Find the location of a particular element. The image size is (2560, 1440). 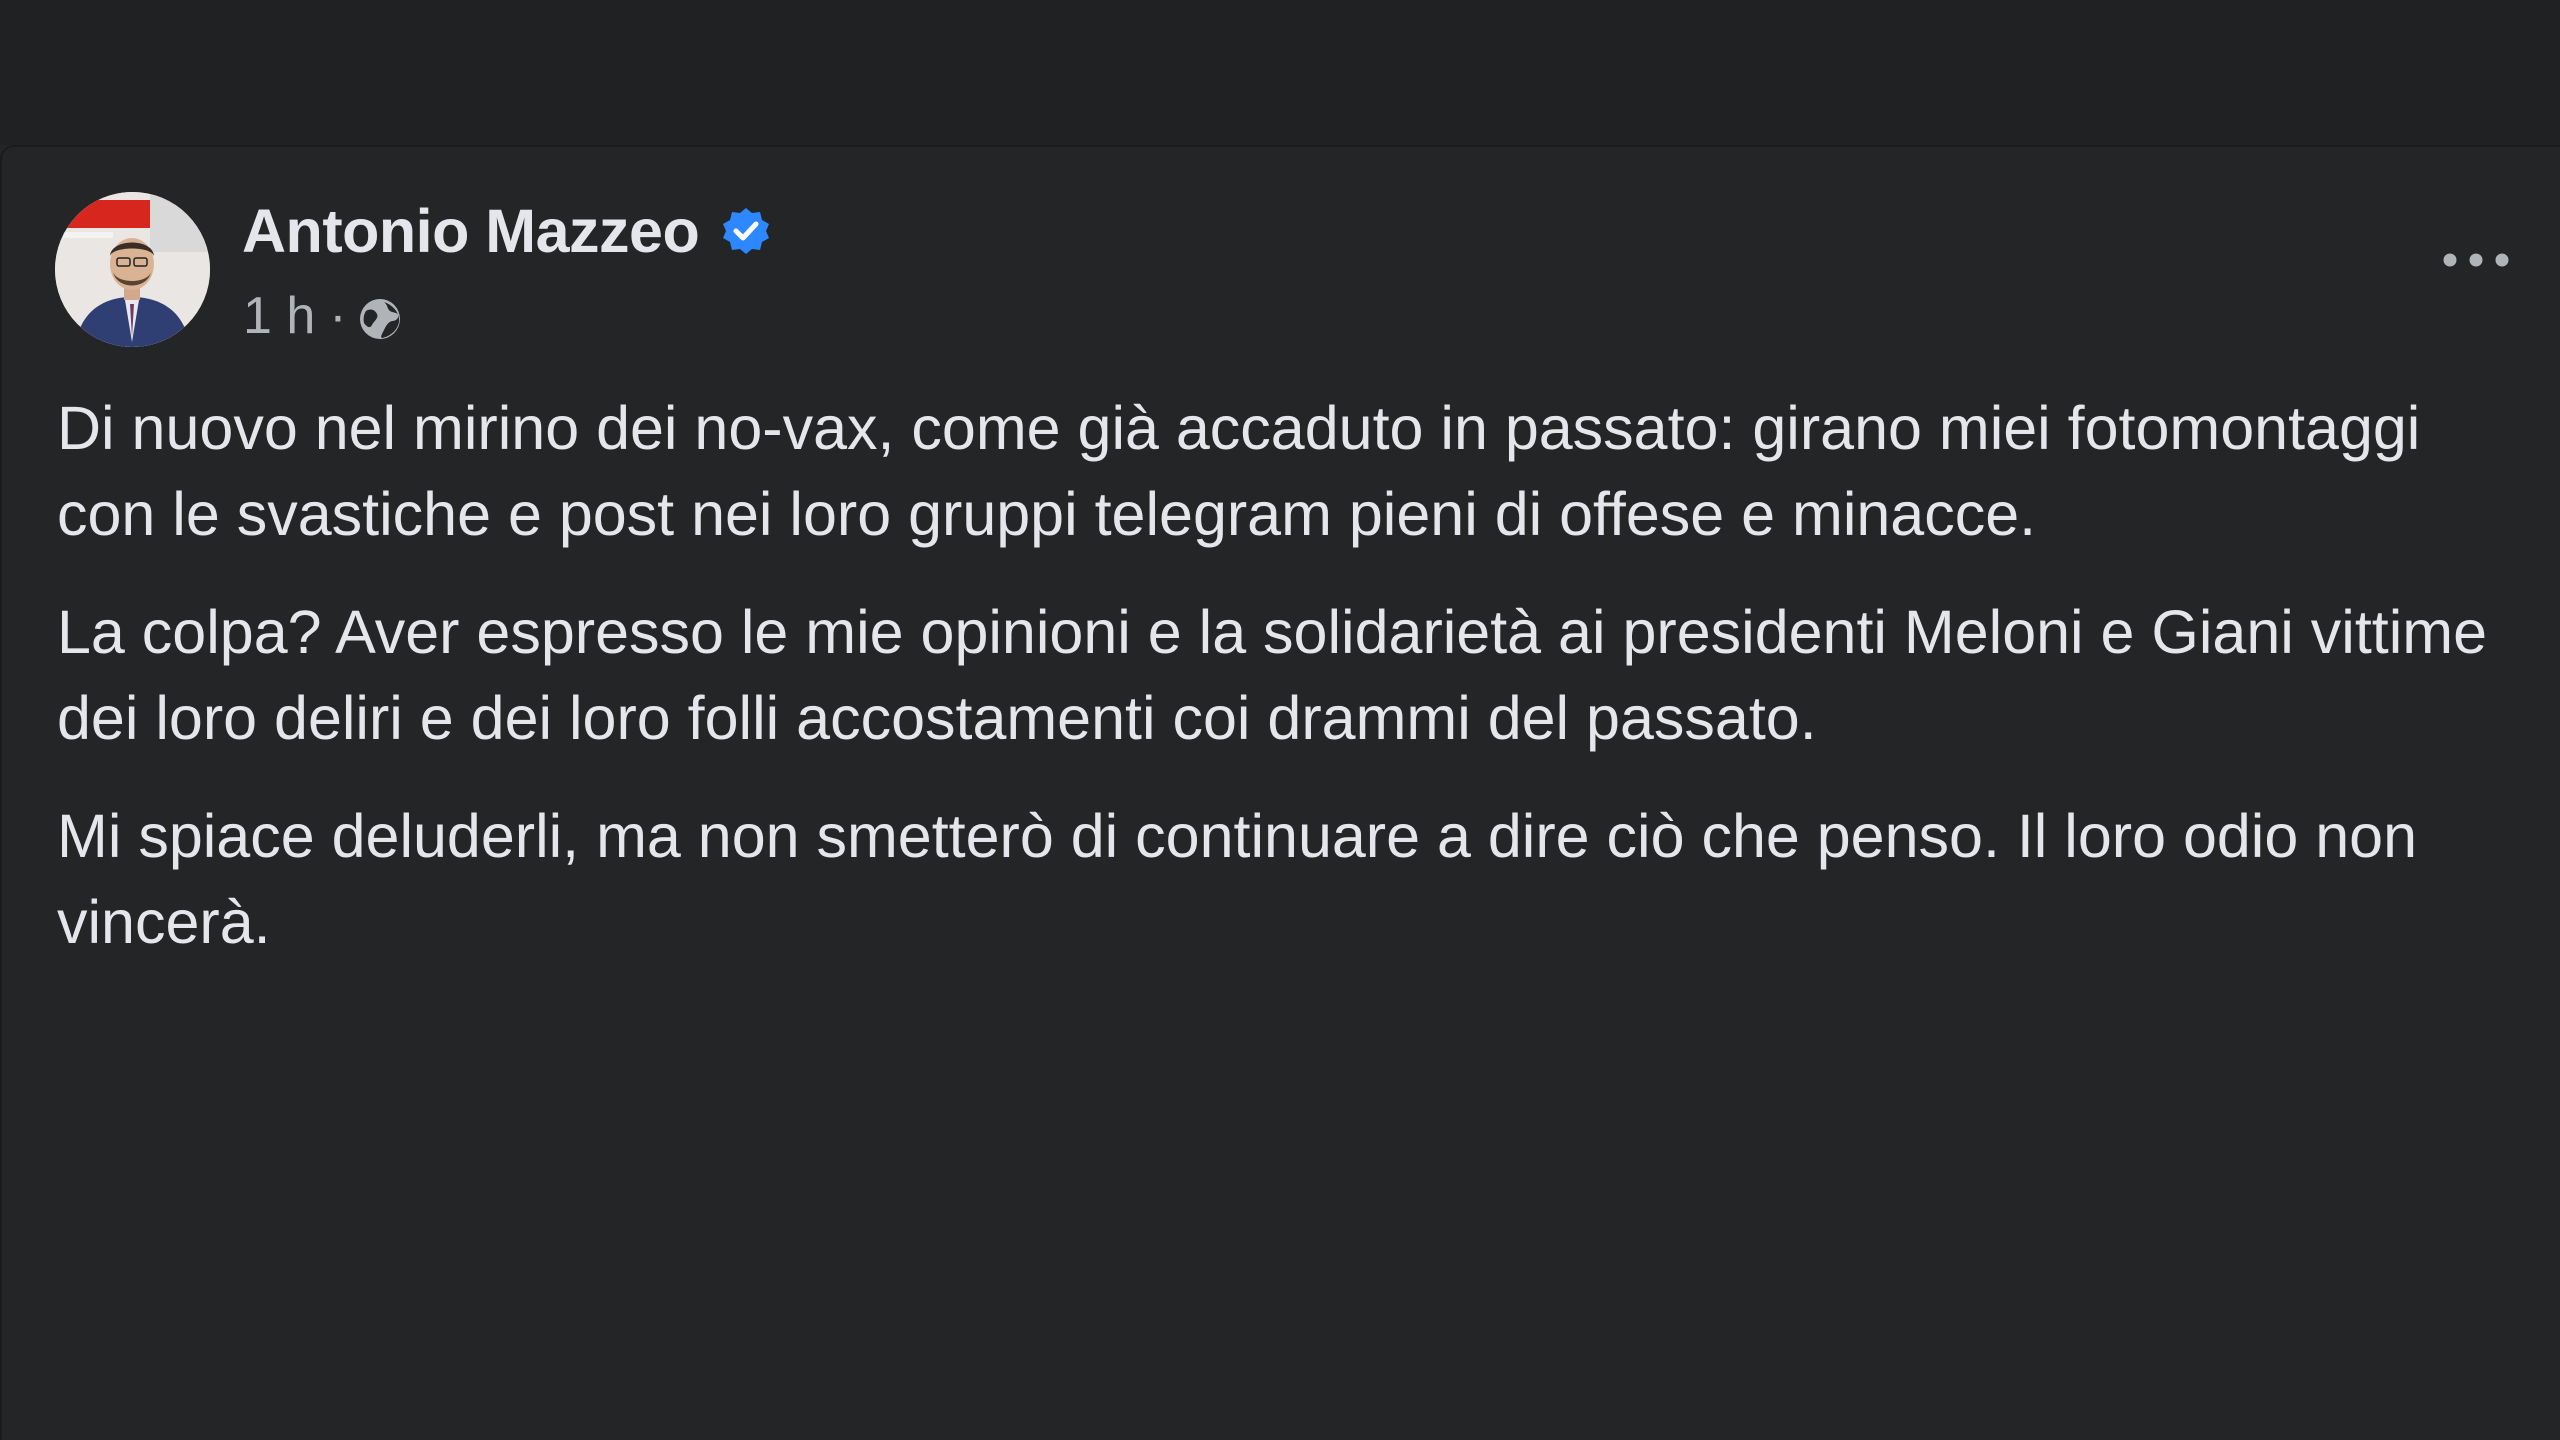

post-timestamp: 1 h is located at coordinates (279, 316).